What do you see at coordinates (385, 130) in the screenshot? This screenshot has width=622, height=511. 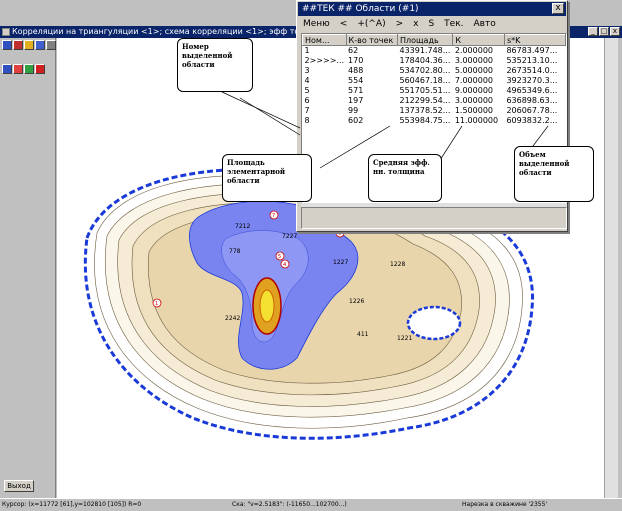 I see `callout-lines` at bounding box center [385, 130].